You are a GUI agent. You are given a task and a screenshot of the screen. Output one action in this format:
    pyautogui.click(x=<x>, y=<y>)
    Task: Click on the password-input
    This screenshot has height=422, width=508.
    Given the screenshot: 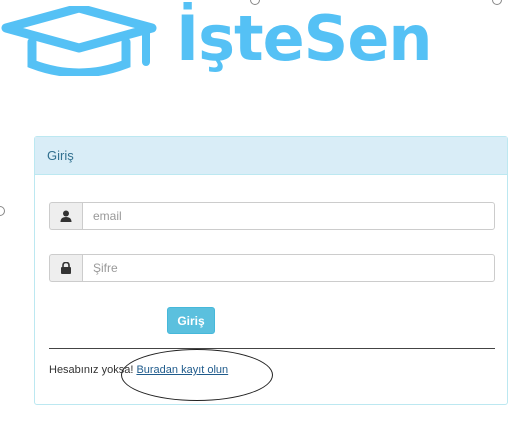 What is the action you would take?
    pyautogui.click(x=288, y=268)
    